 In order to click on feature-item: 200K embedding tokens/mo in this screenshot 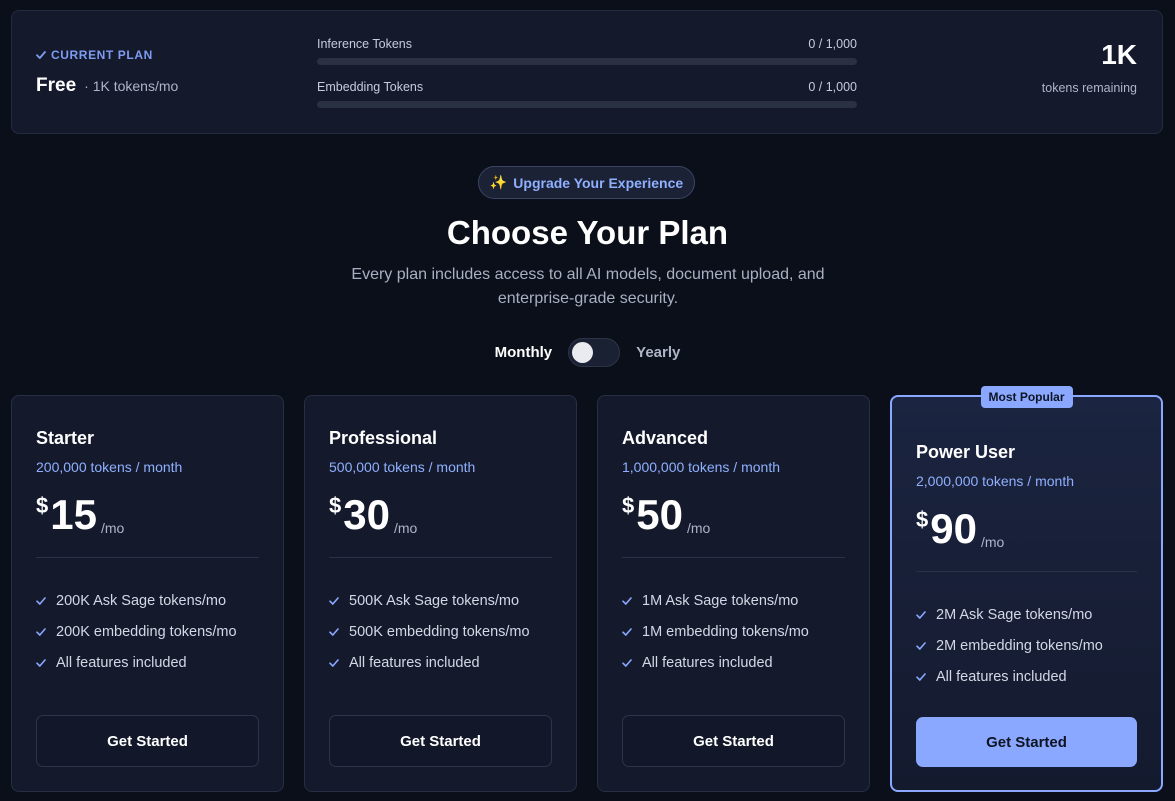, I will do `click(147, 631)`.